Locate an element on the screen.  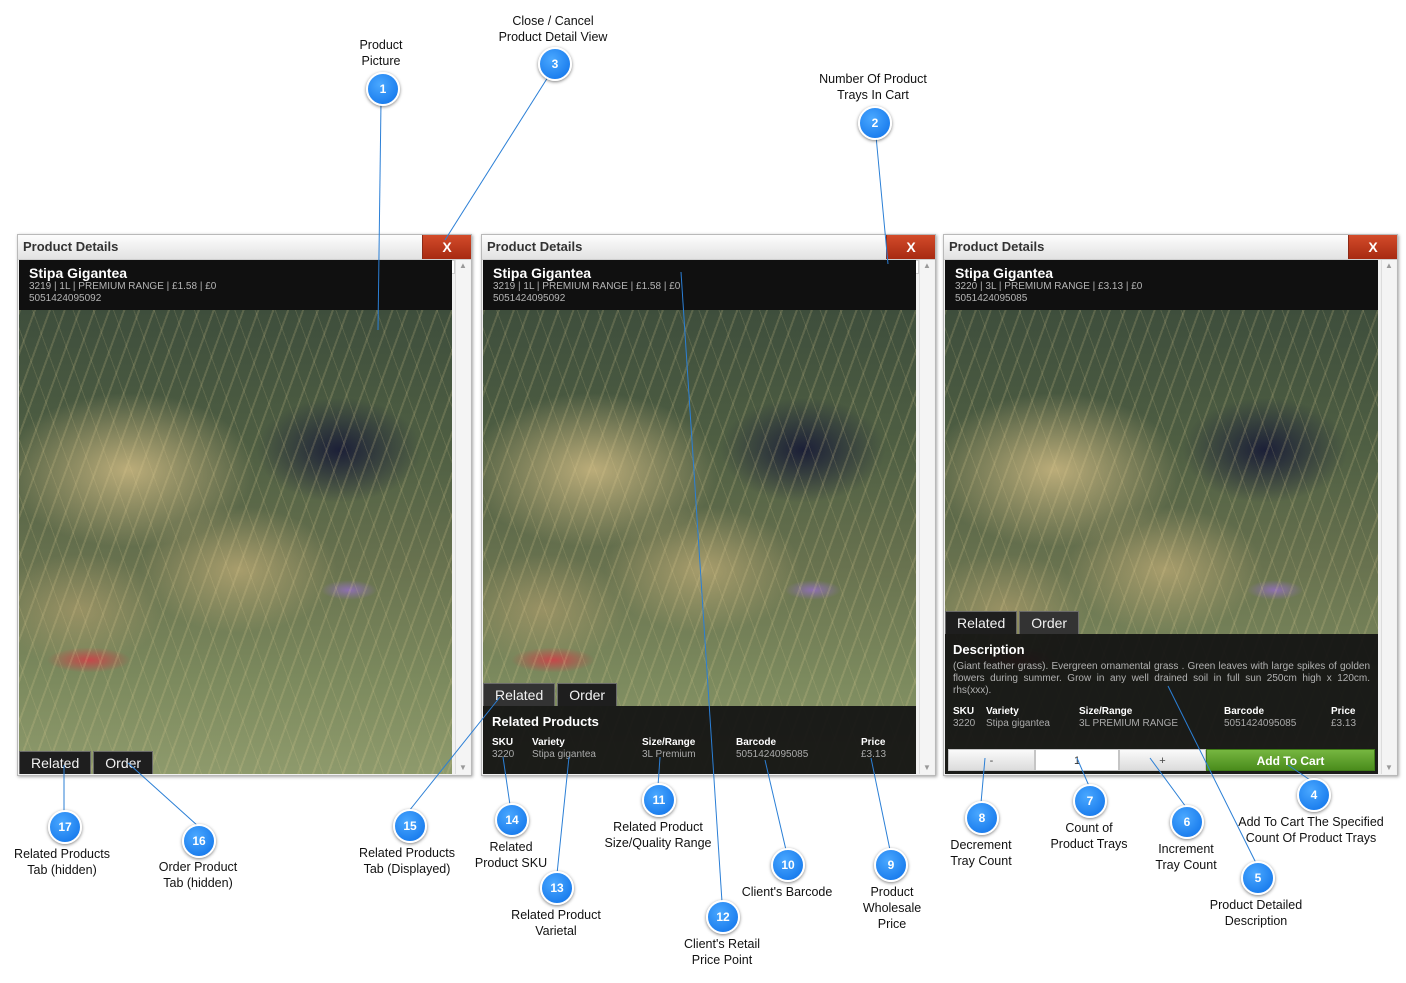
callout-label-3: Close / Cancel Product Detail View is located at coordinates (553, 29).